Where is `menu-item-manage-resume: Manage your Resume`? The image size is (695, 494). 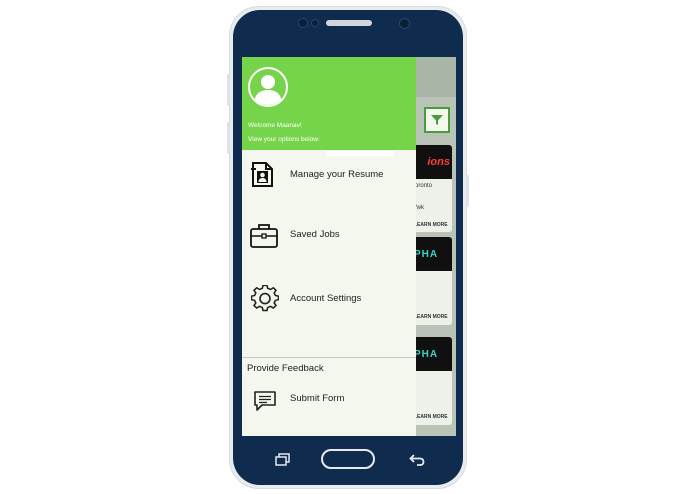 menu-item-manage-resume: Manage your Resume is located at coordinates (329, 175).